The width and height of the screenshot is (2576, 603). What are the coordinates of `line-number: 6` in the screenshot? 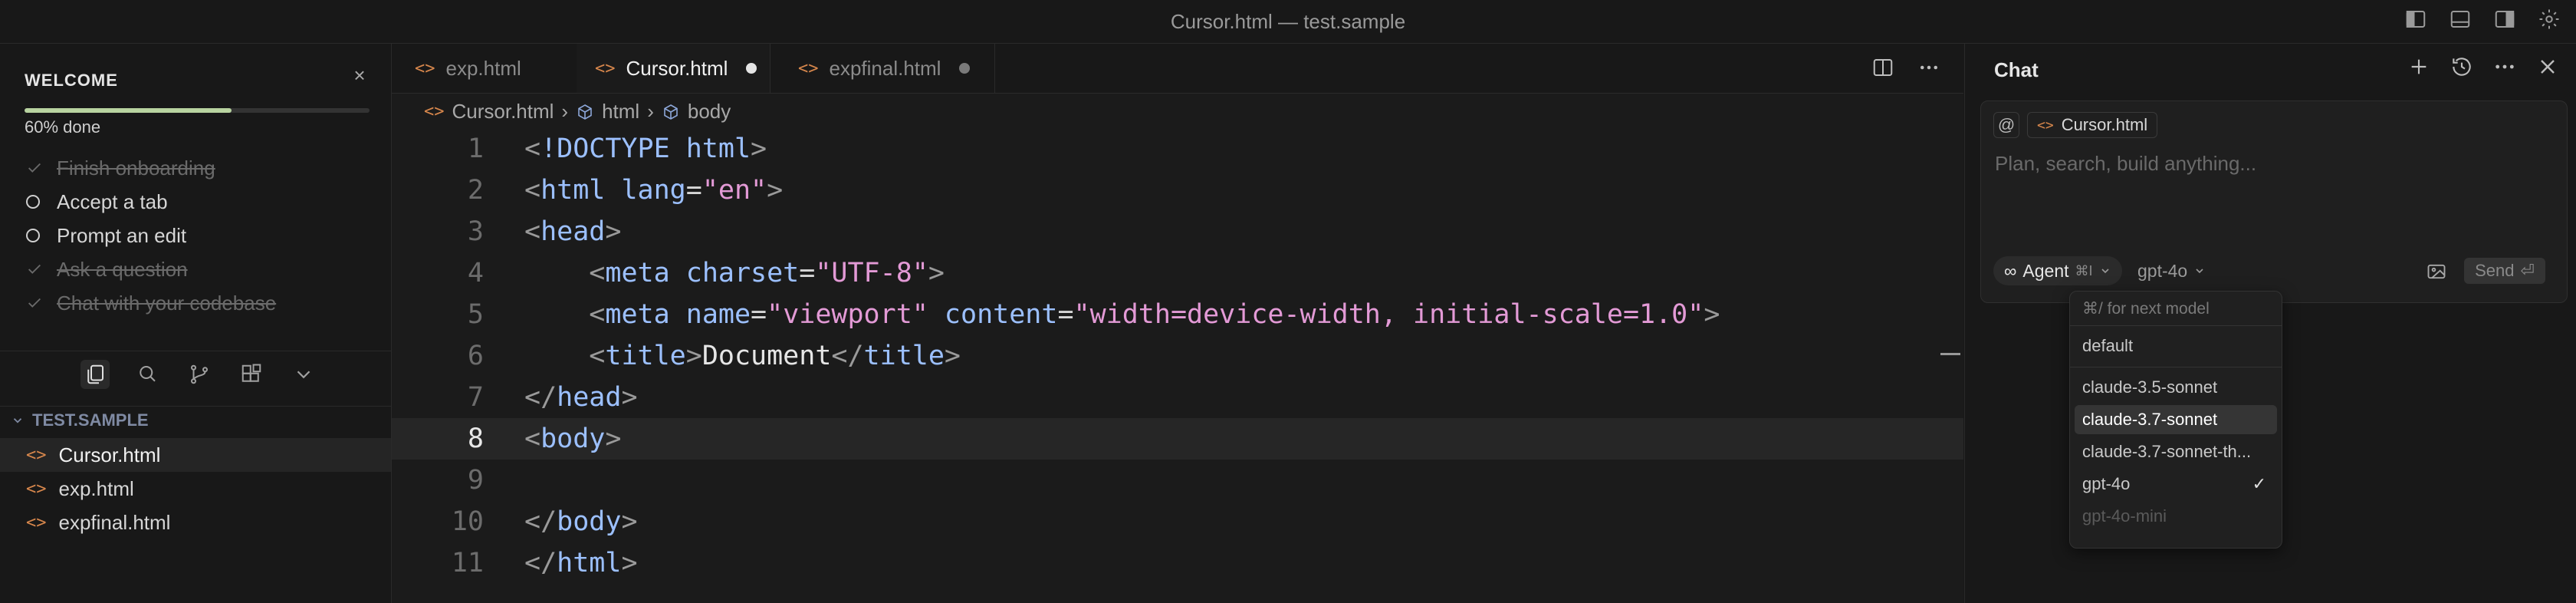 It's located at (476, 356).